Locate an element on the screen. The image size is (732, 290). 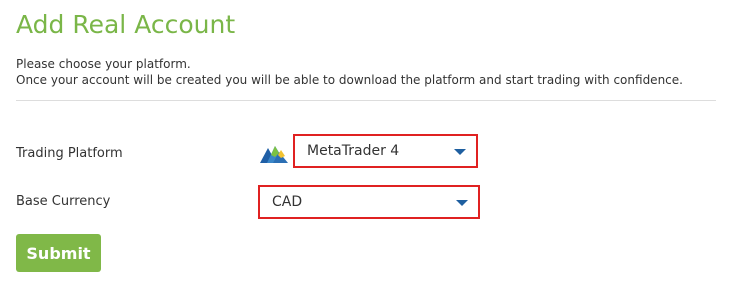
metatrader-logo-icon is located at coordinates (274, 154).